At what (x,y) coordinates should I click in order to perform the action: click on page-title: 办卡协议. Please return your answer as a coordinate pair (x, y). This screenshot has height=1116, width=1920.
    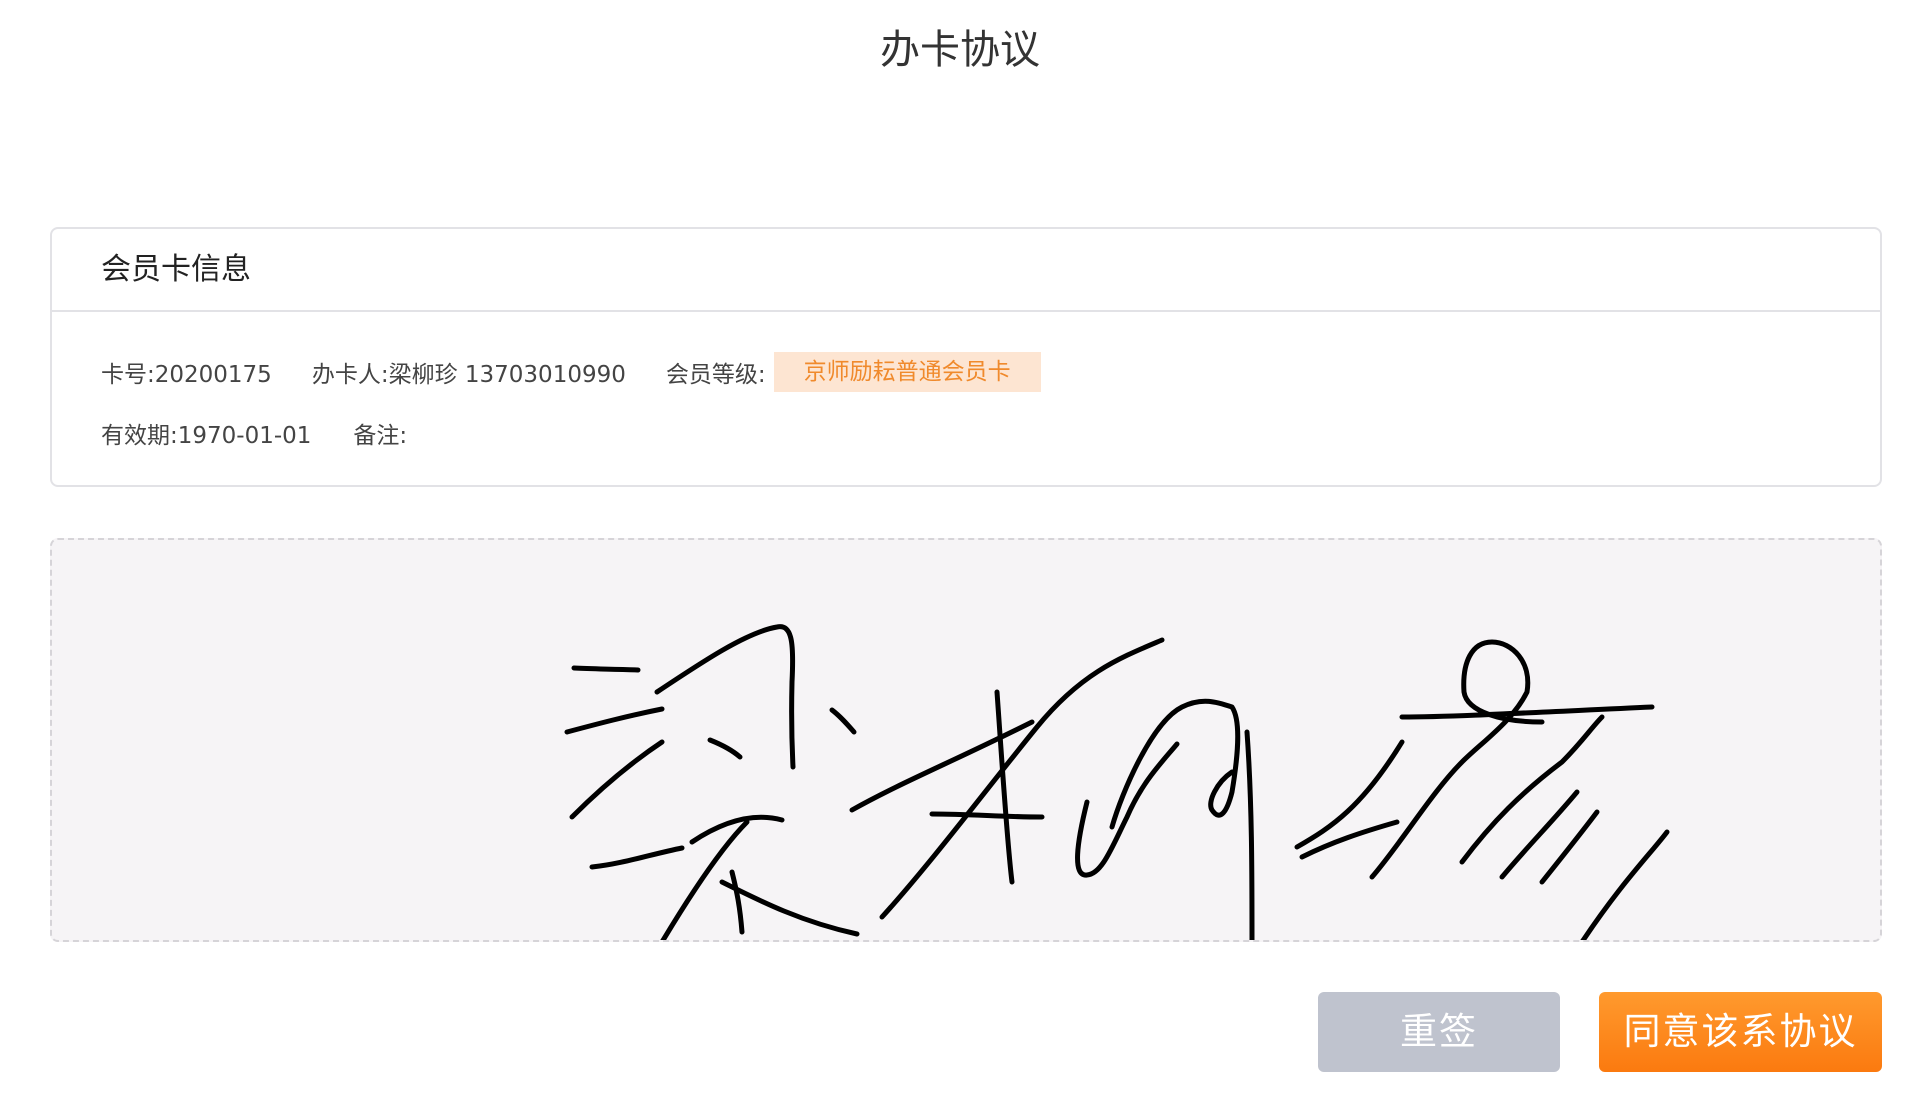
    Looking at the image, I should click on (960, 50).